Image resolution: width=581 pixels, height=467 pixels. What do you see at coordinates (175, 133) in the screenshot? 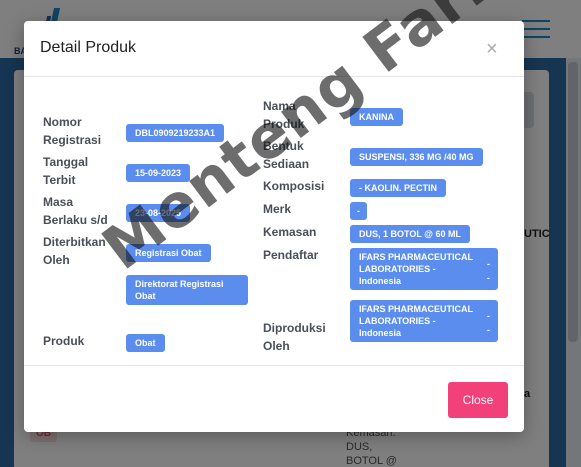
I see `value-nomor-registrasi: DBL0909219233A1` at bounding box center [175, 133].